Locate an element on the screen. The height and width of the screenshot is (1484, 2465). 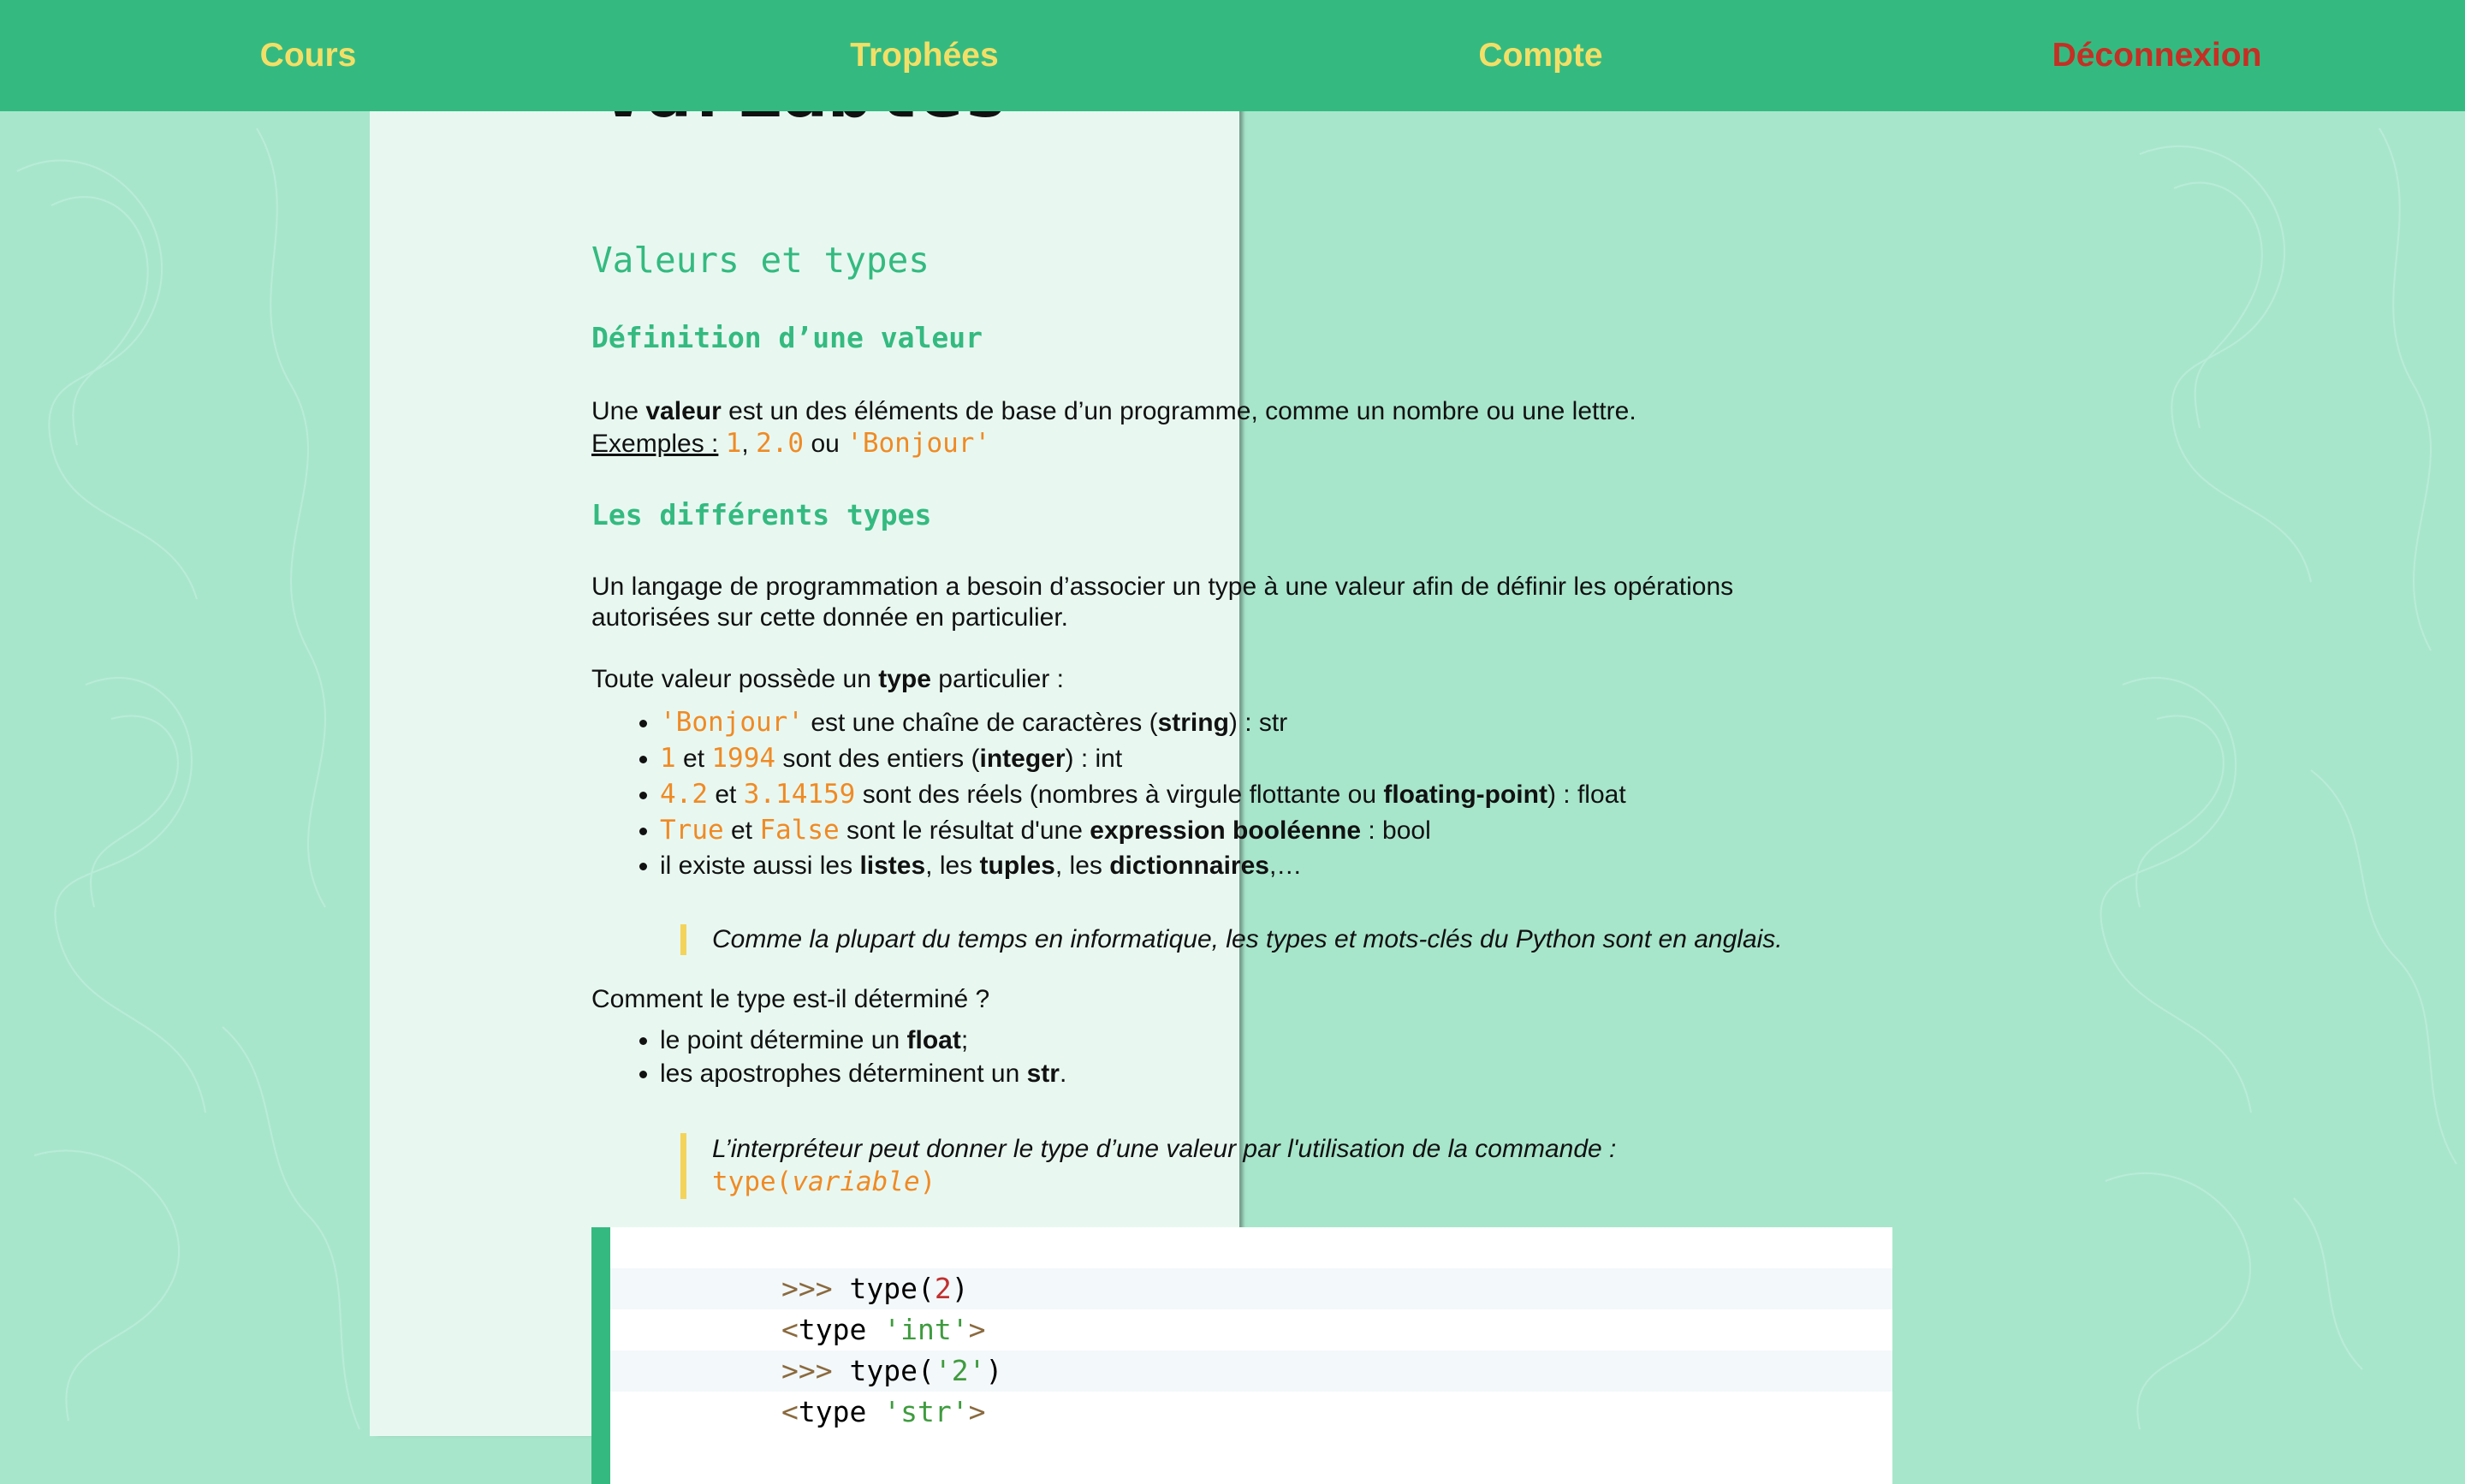
text: est une chaîne de caractères ( is located at coordinates (981, 723).